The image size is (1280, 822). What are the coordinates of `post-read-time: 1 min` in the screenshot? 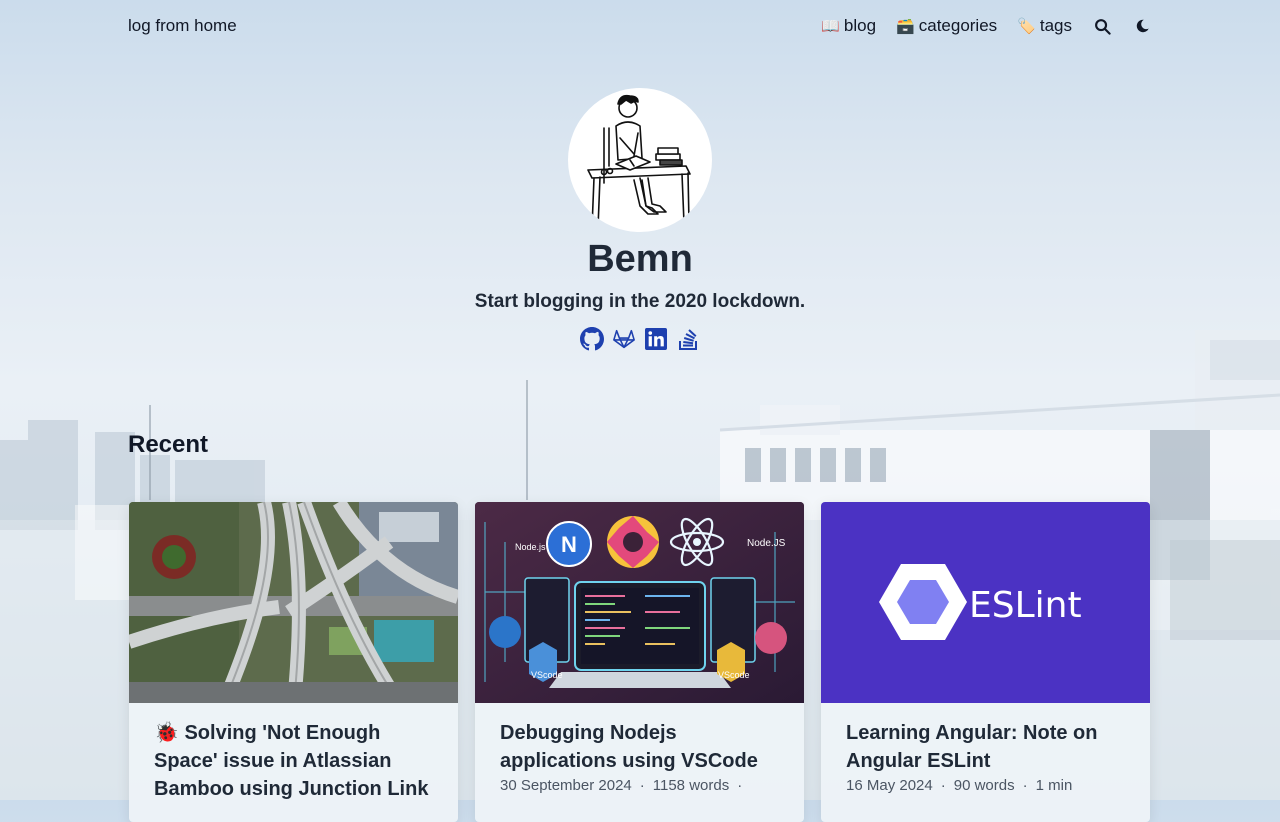 It's located at (1054, 785).